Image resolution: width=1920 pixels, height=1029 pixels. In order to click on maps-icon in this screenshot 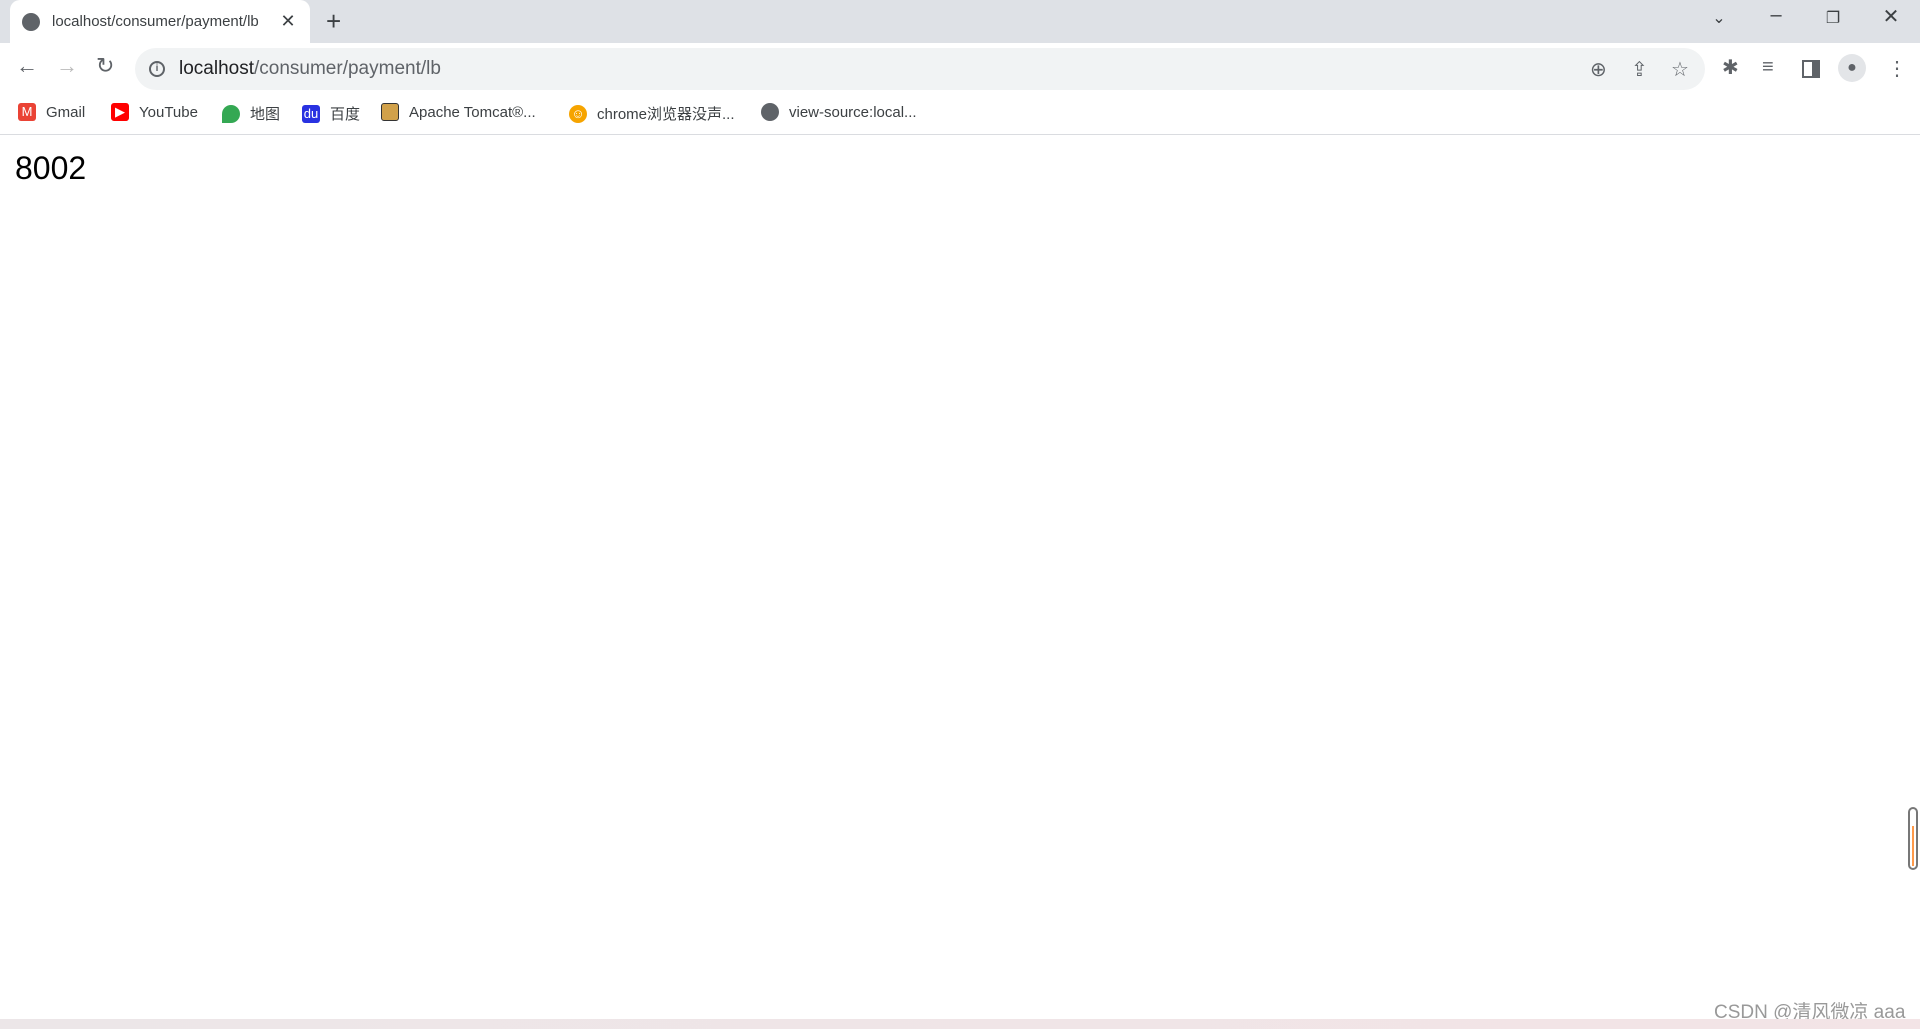, I will do `click(231, 113)`.